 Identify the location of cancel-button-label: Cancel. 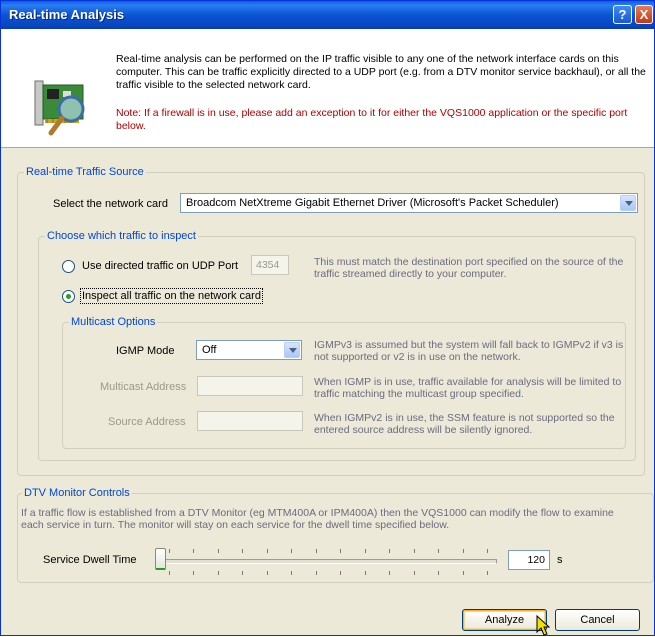
(597, 620).